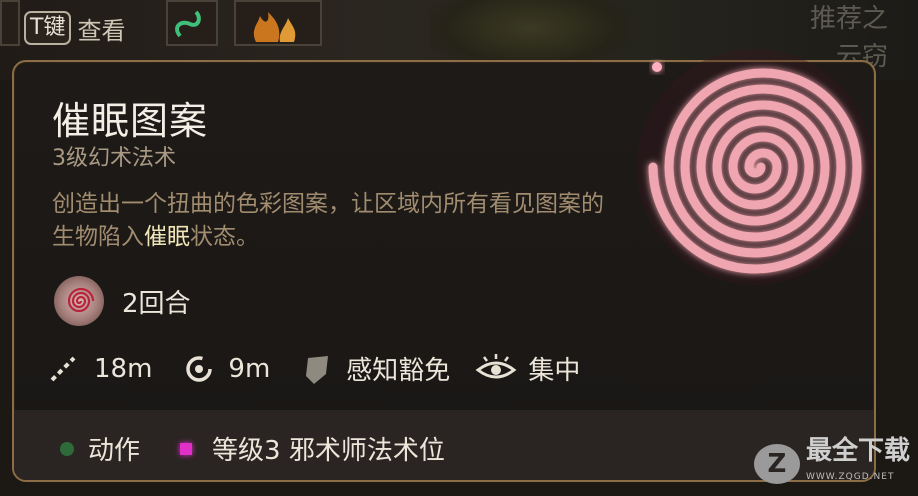 The width and height of the screenshot is (918, 496). I want to click on eye-icon, so click(496, 369).